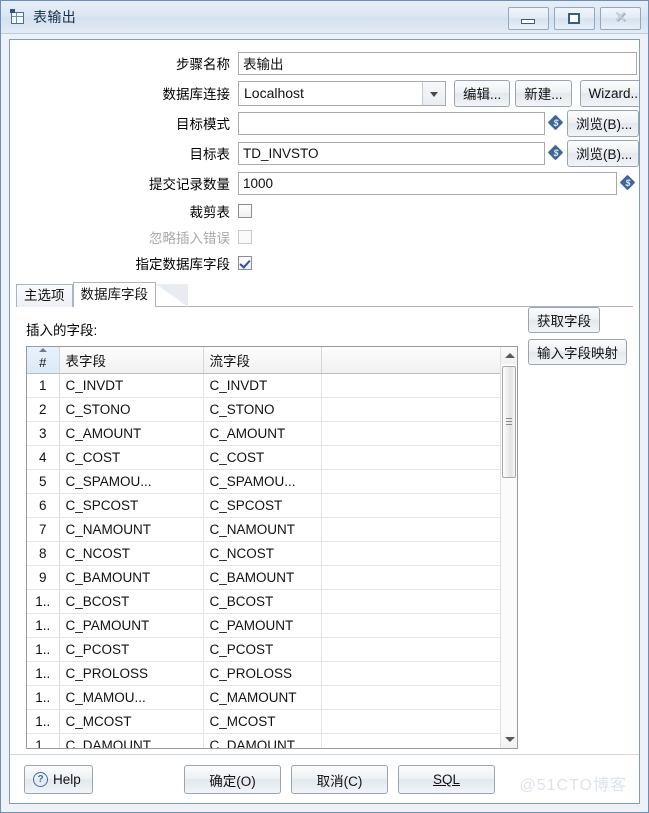 The image size is (649, 813). I want to click on db-connection-combo: Localhost, so click(342, 93).